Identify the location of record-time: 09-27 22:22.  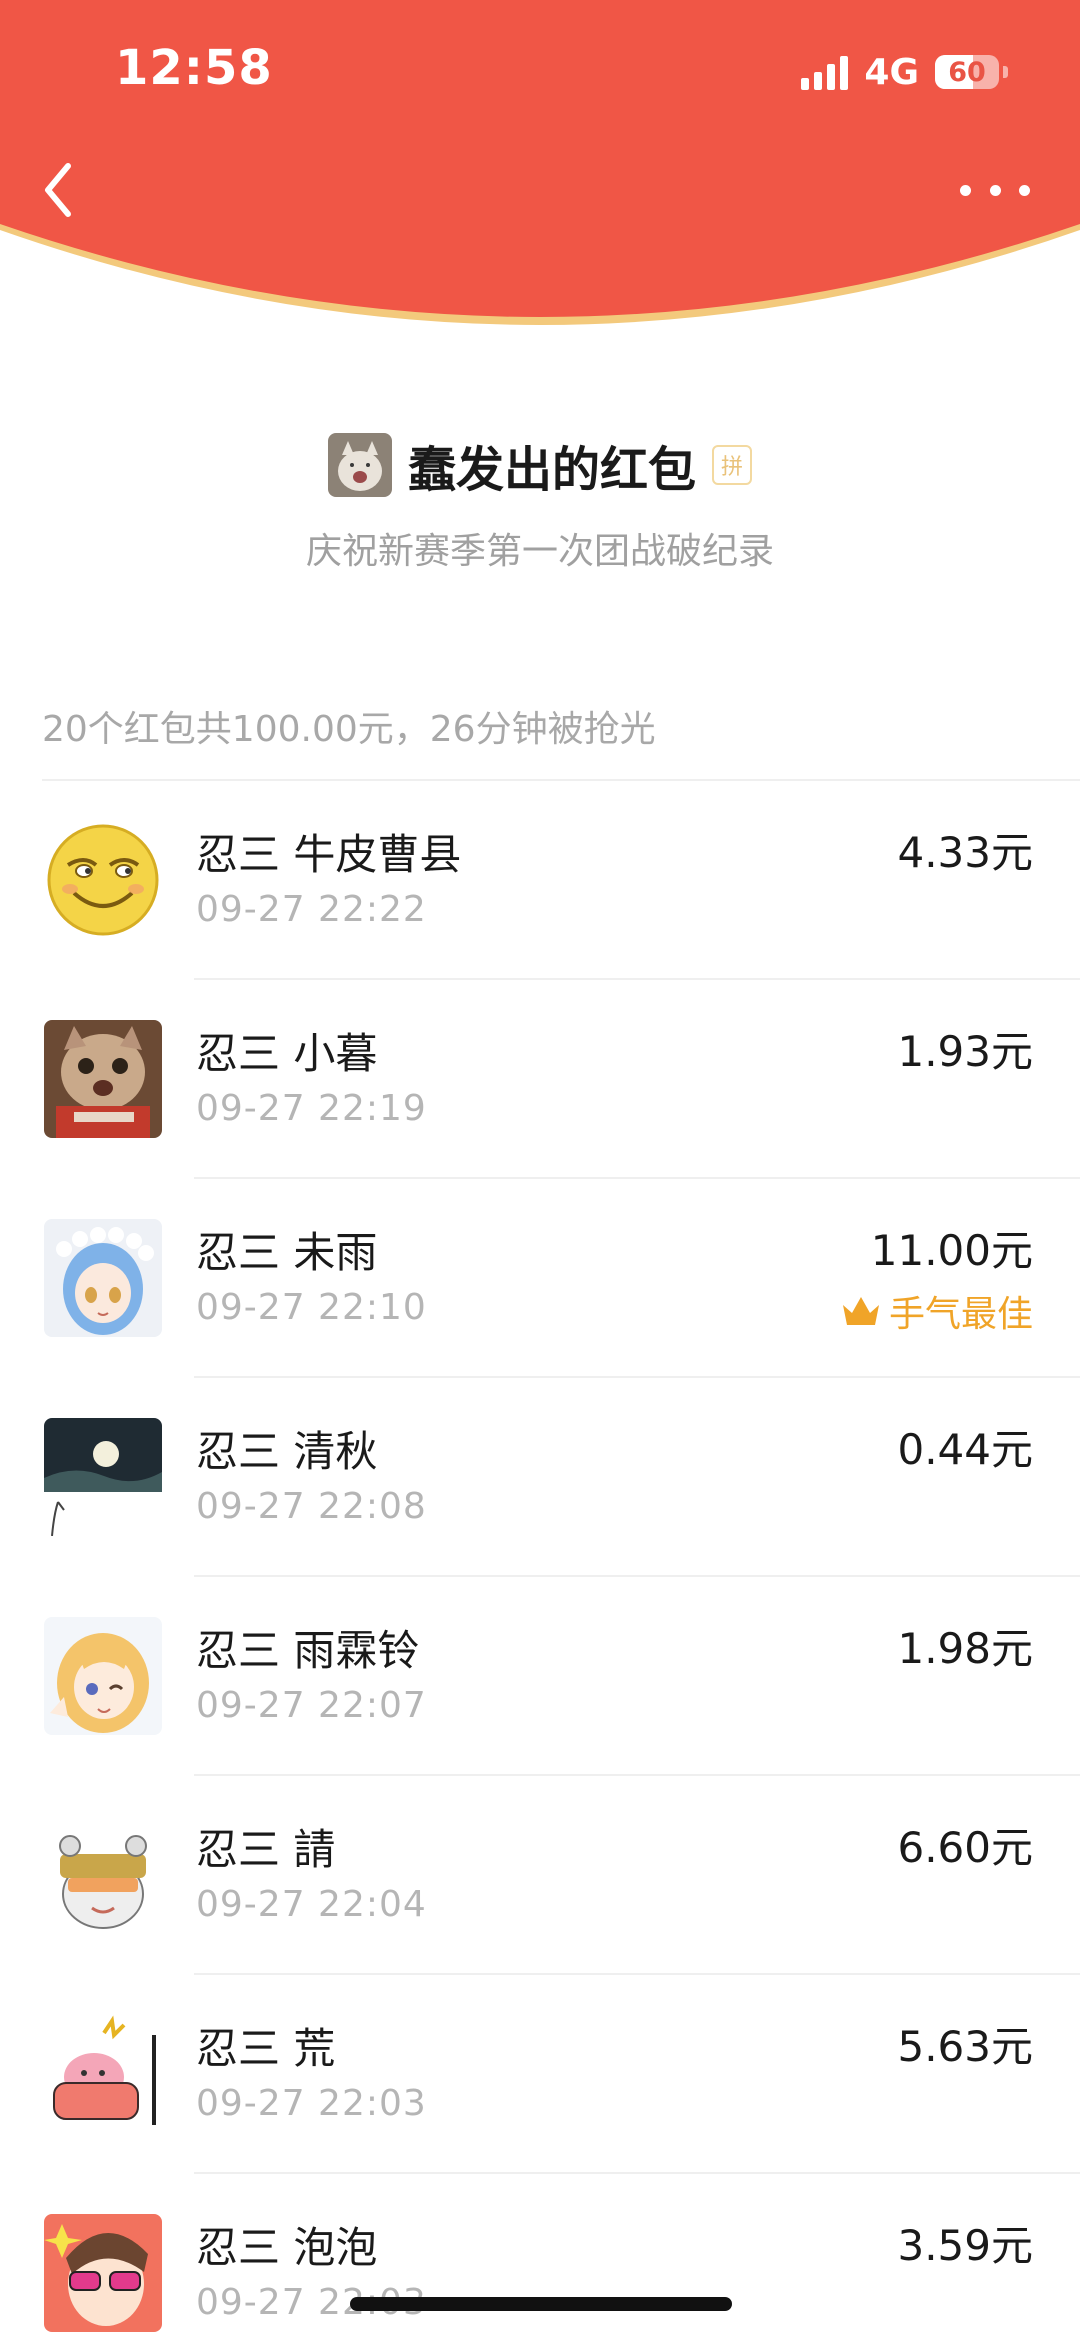
(311, 909).